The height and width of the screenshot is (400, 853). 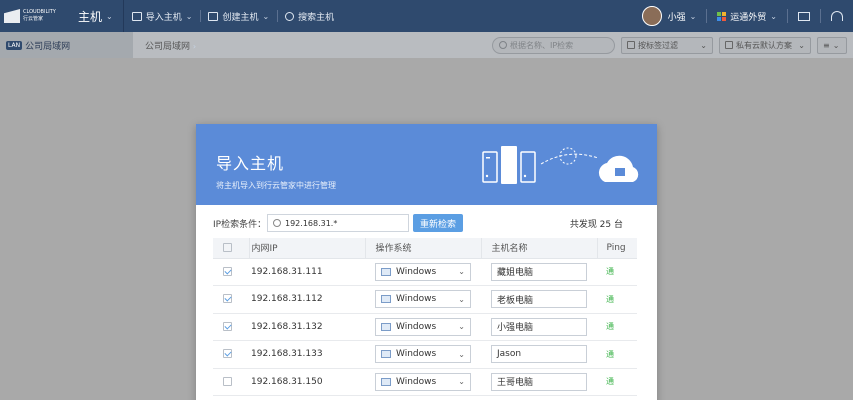 What do you see at coordinates (438, 223) in the screenshot?
I see `research-button: 重新检索` at bounding box center [438, 223].